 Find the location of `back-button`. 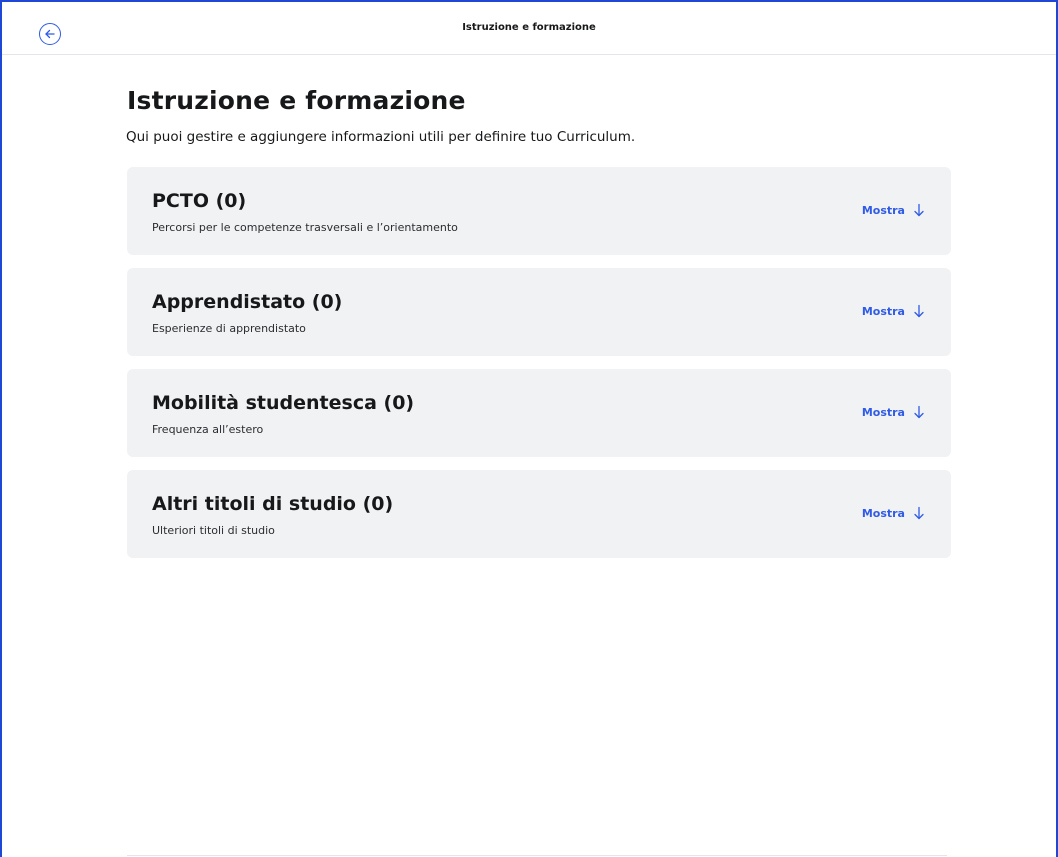

back-button is located at coordinates (50, 34).